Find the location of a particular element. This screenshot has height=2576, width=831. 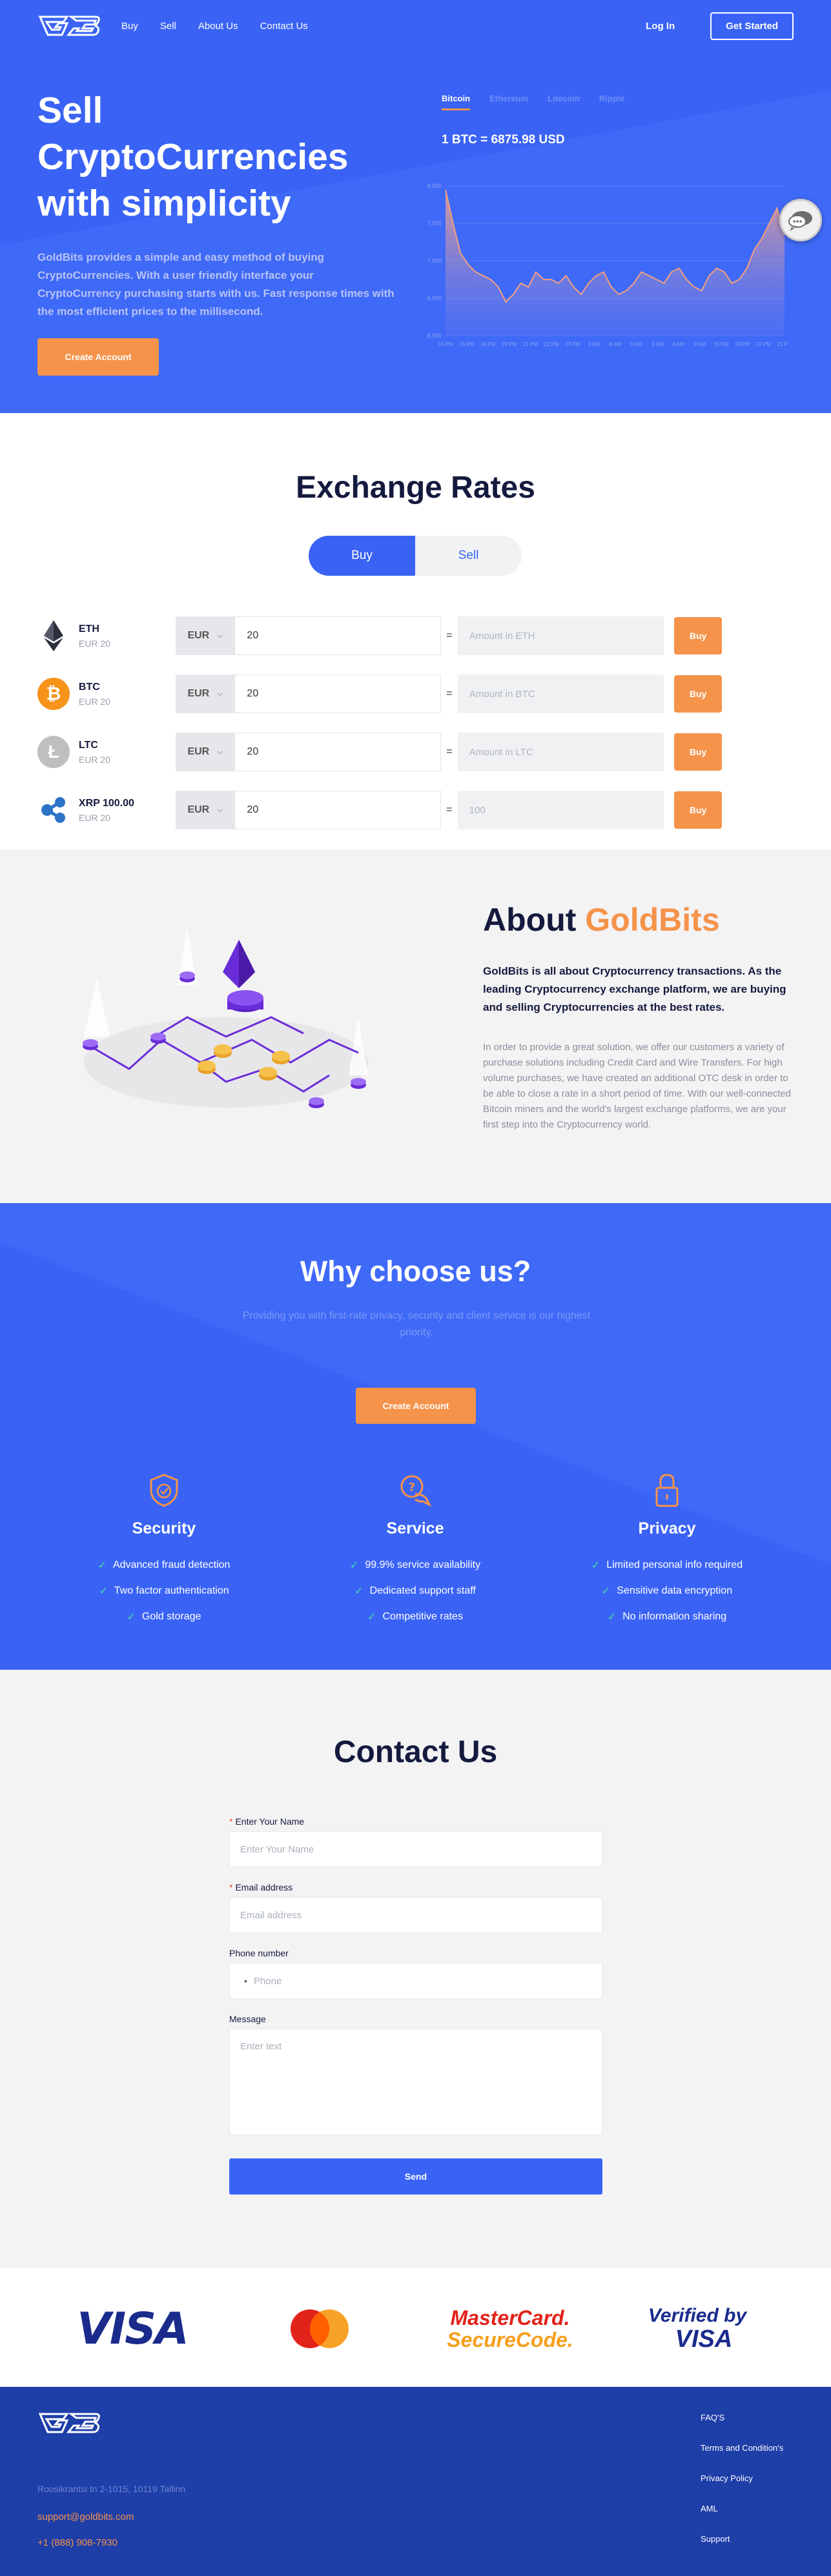

rate-row-btc: ₿ BTC EUR 20 EUR ⌵ 20 = Amount in BTC Buy is located at coordinates (380, 693).